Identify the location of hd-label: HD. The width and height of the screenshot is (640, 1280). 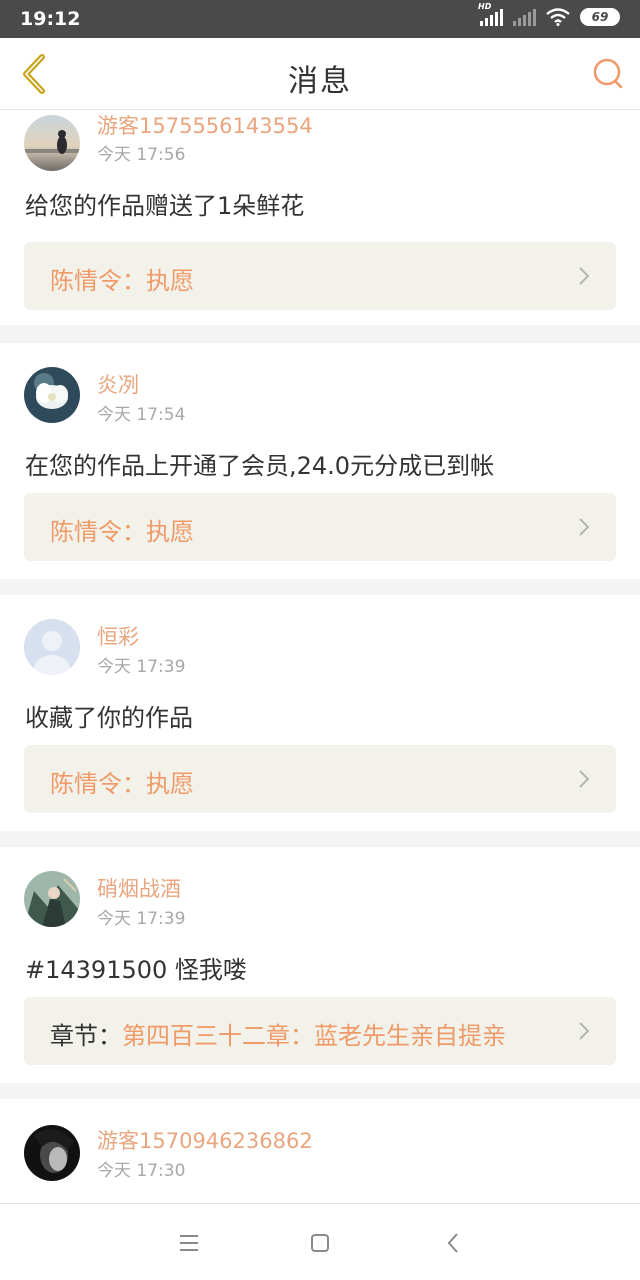
(485, 6).